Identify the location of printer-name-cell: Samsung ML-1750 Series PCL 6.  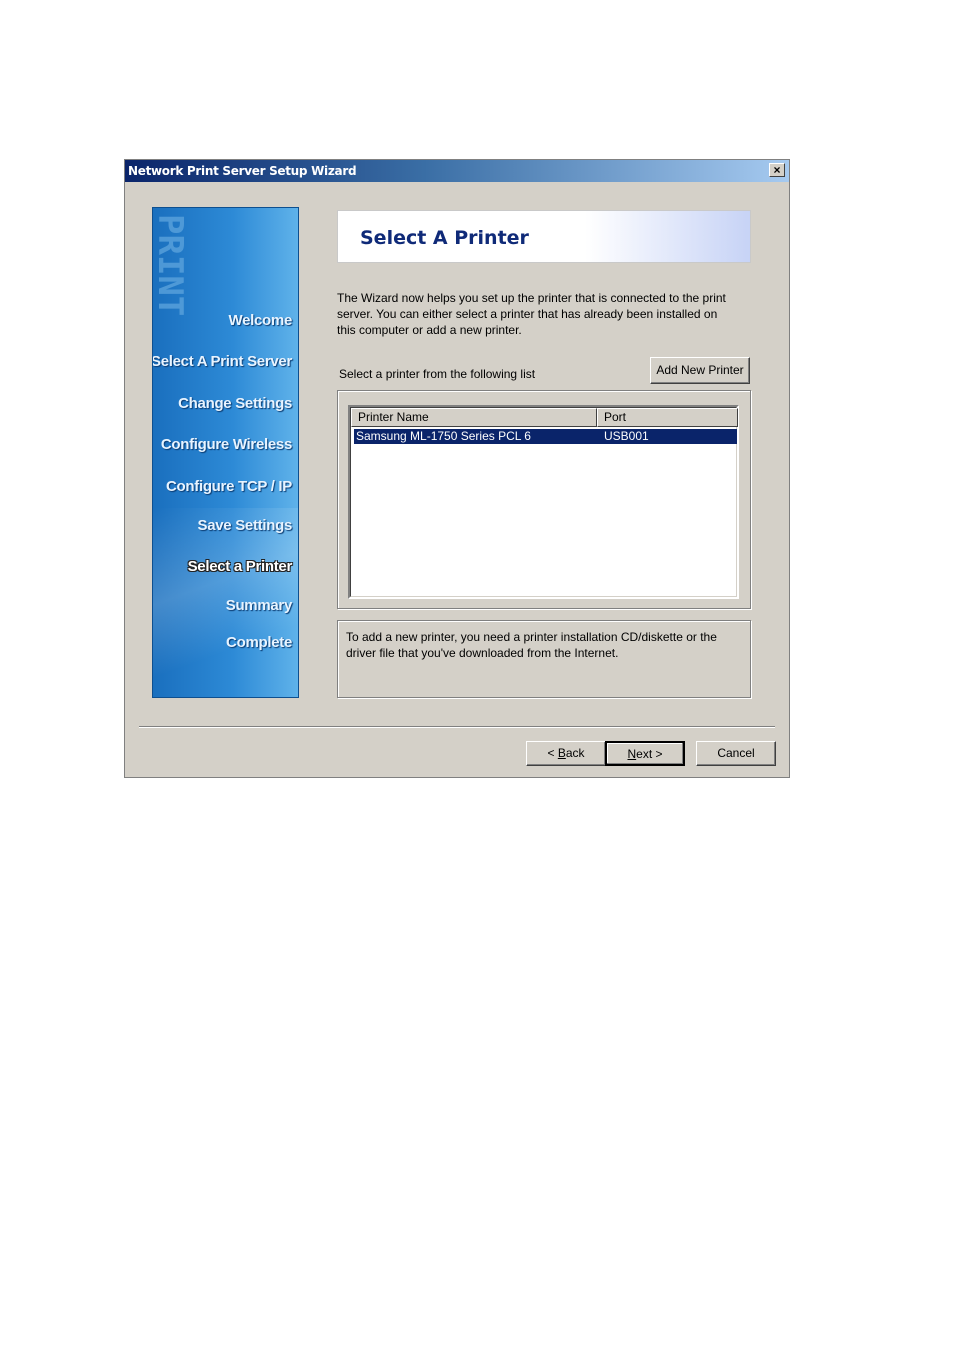
(443, 436).